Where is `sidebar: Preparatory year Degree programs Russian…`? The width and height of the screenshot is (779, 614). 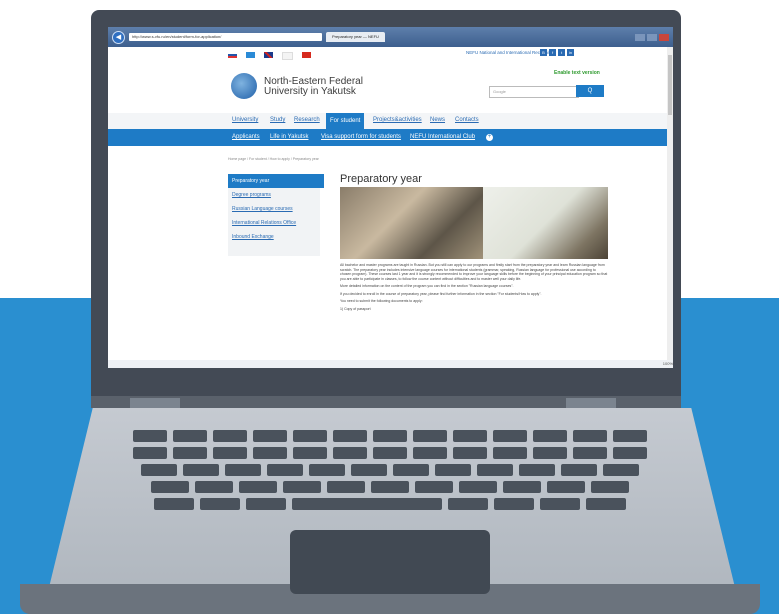
sidebar: Preparatory year Degree programs Russian… is located at coordinates (276, 215).